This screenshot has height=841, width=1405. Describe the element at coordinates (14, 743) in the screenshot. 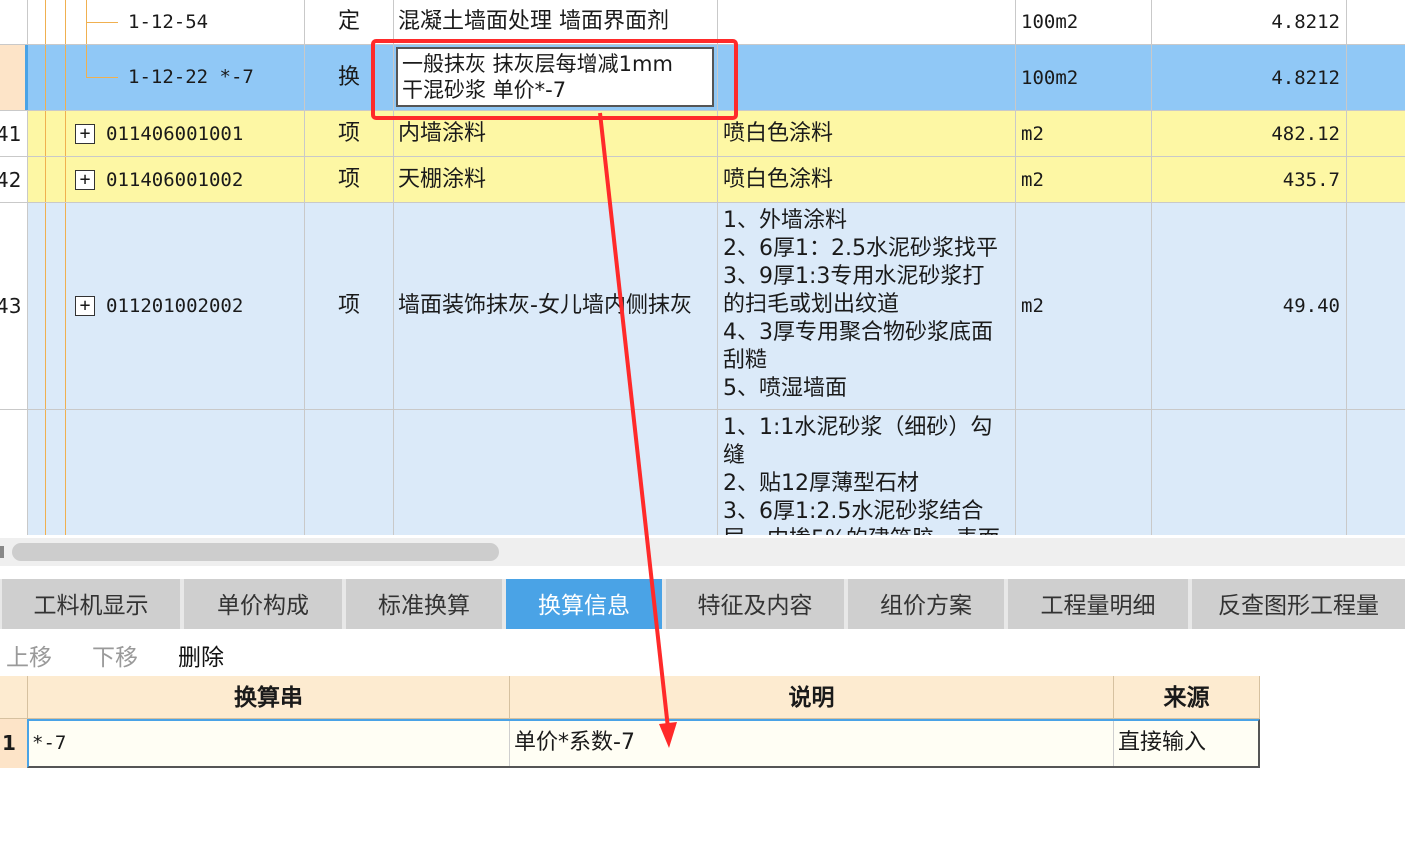

I see `row-number-cell: 1` at that location.